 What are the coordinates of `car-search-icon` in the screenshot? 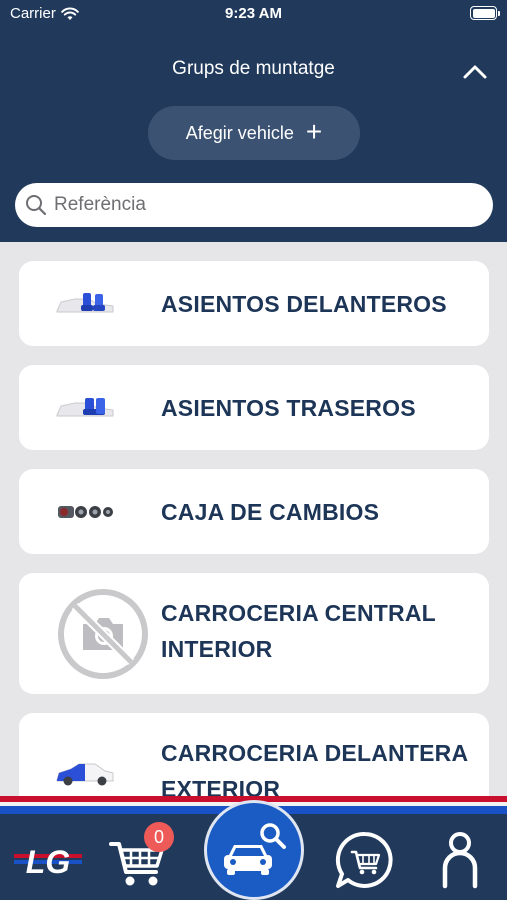 It's located at (255, 849).